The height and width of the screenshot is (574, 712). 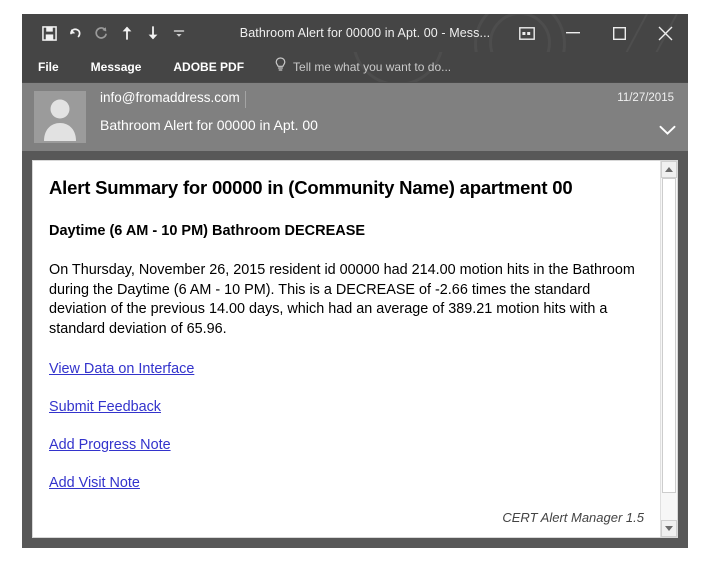 What do you see at coordinates (208, 67) in the screenshot?
I see `tab-adobe-pdf: ADOBE PDF` at bounding box center [208, 67].